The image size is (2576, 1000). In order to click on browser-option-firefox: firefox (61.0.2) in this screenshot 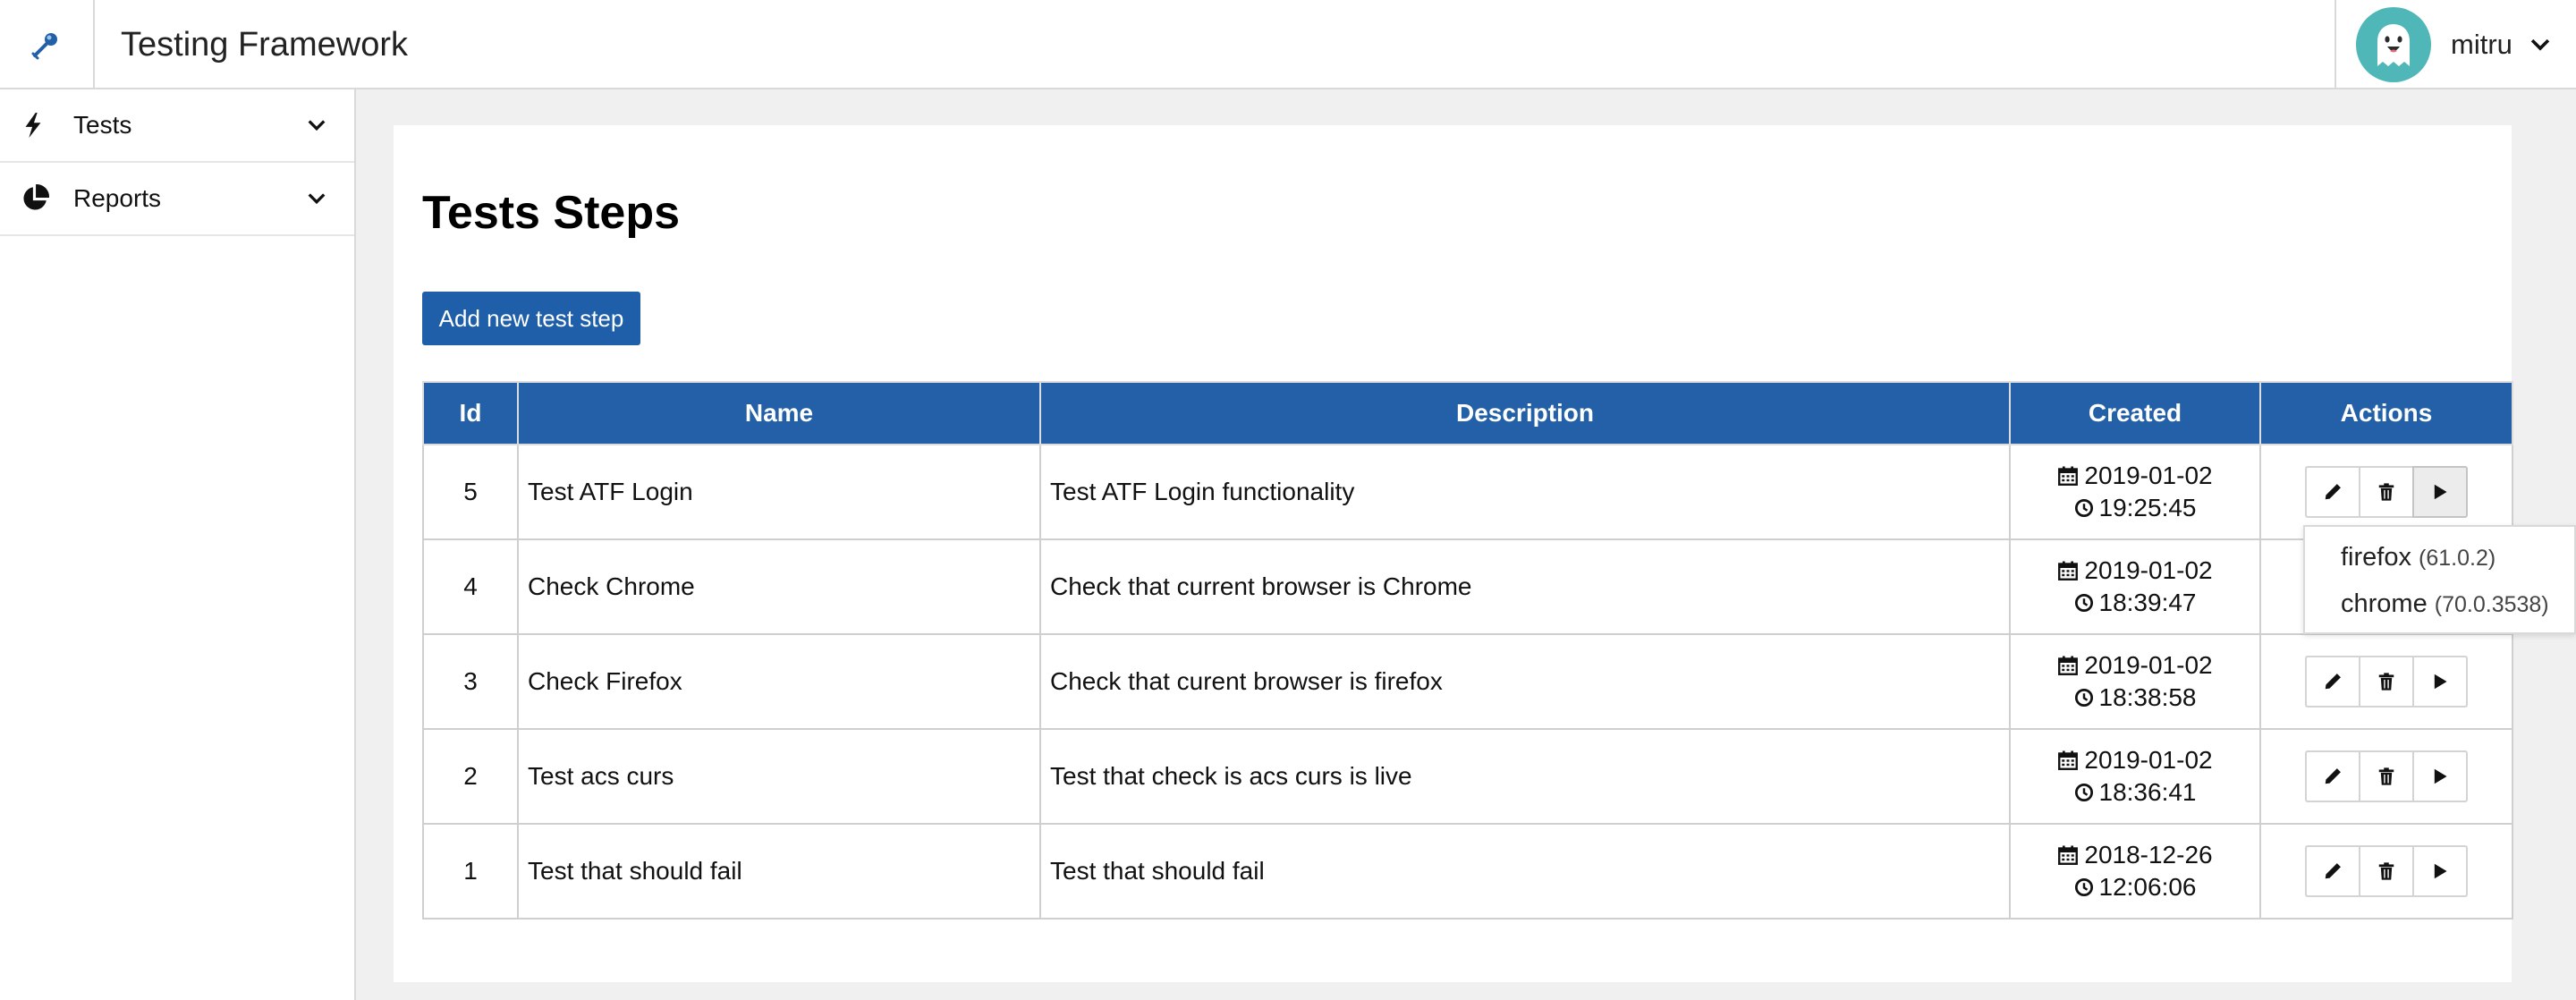, I will do `click(2418, 558)`.